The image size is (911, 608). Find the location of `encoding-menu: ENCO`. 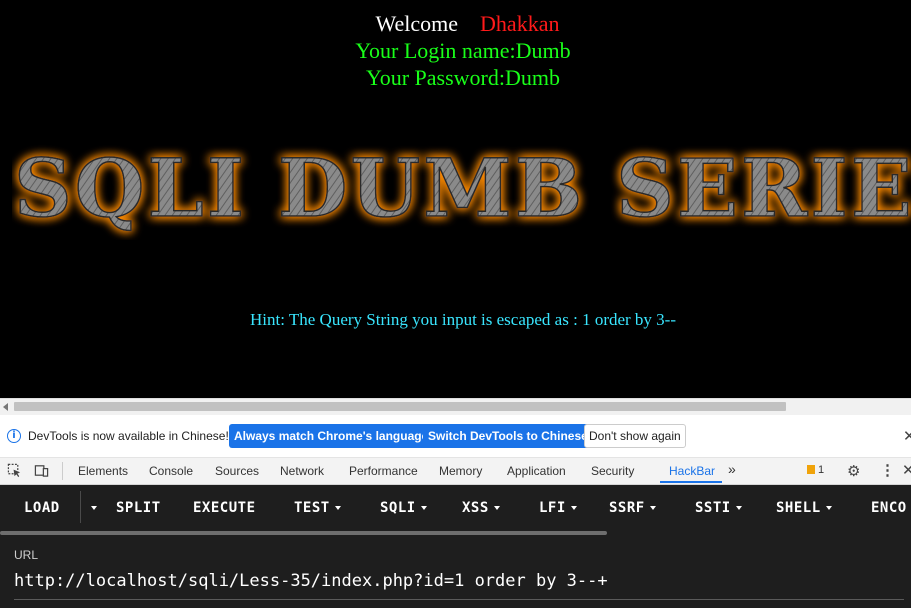

encoding-menu: ENCO is located at coordinates (889, 508).